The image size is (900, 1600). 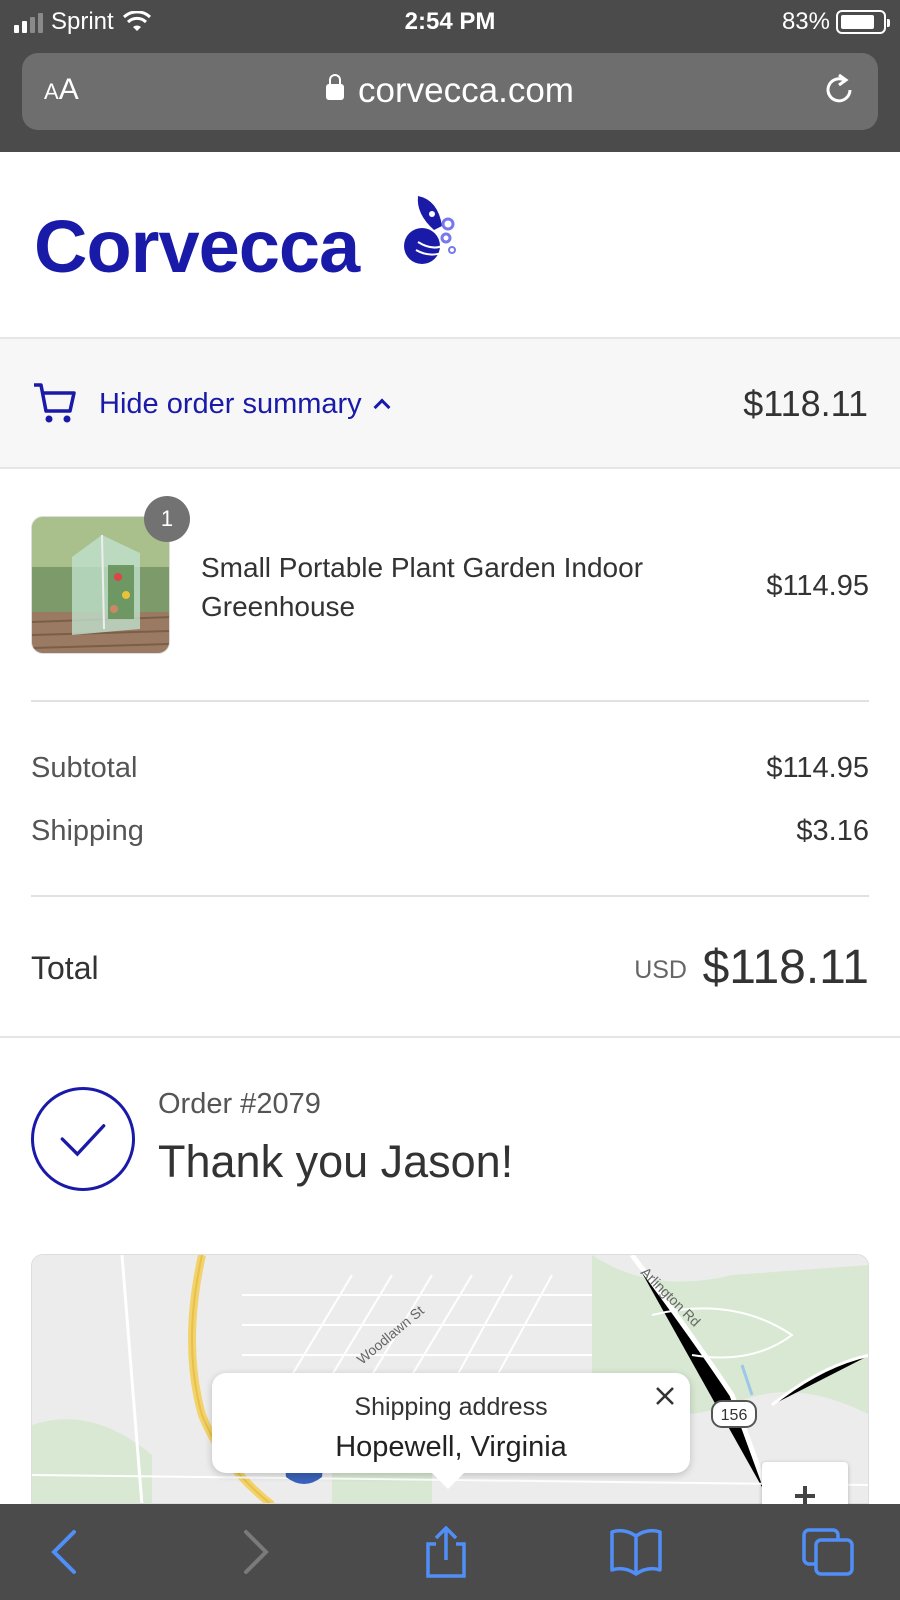 What do you see at coordinates (839, 90) in the screenshot?
I see `reload-icon` at bounding box center [839, 90].